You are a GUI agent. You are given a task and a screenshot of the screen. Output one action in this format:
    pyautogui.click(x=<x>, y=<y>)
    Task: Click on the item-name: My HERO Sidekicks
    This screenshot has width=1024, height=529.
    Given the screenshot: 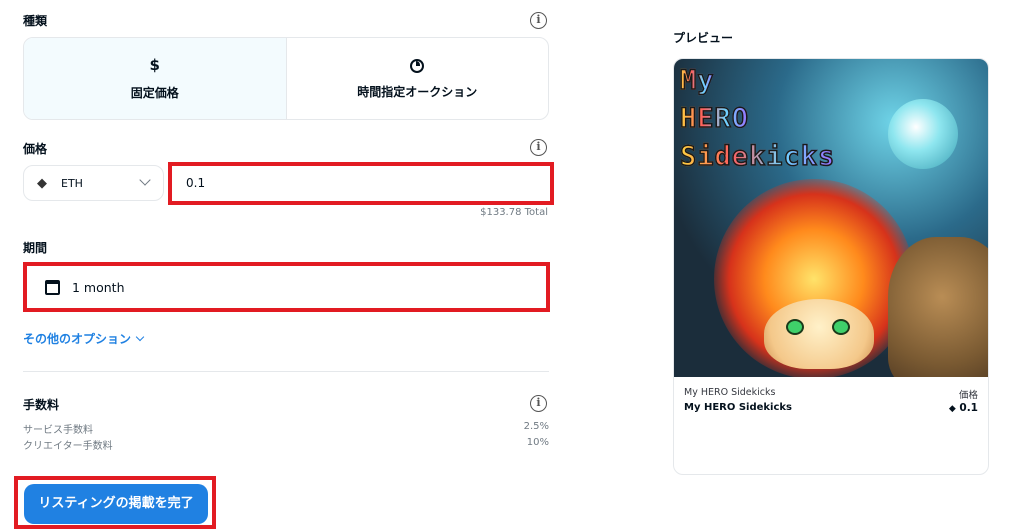 What is the action you would take?
    pyautogui.click(x=738, y=407)
    